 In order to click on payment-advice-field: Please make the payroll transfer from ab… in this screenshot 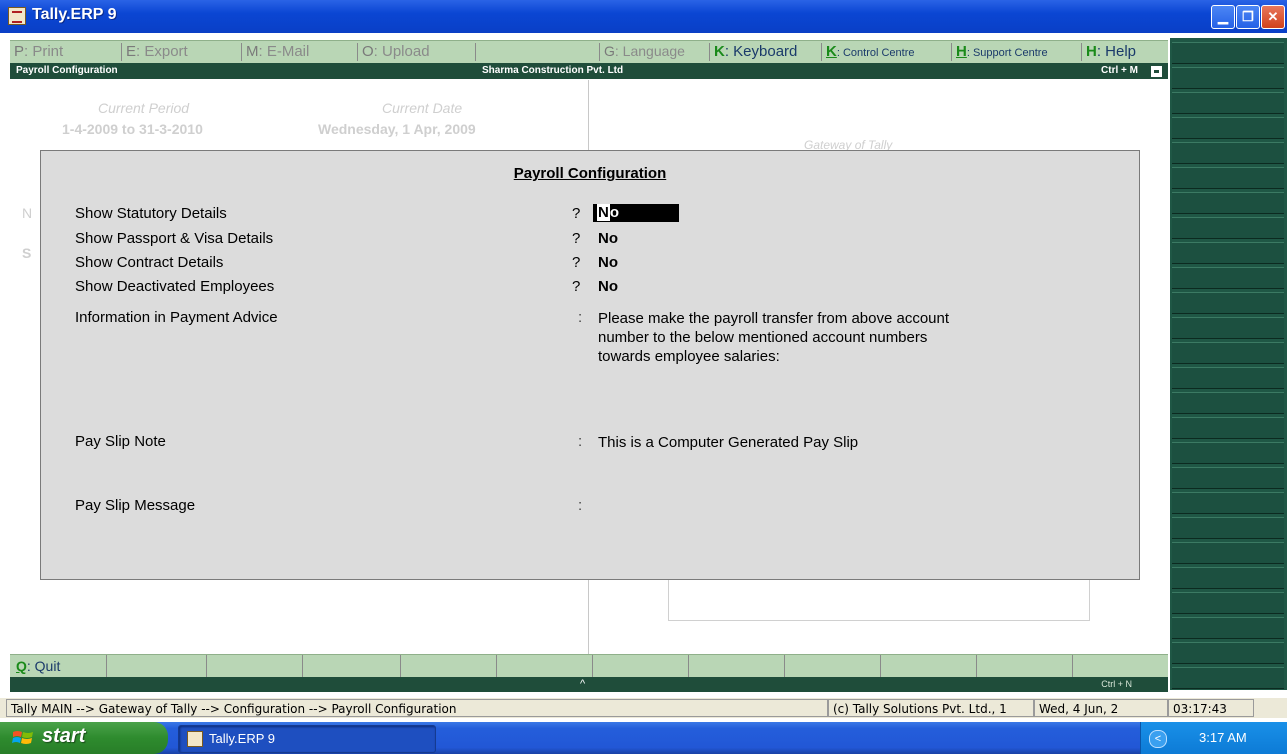, I will do `click(848, 337)`.